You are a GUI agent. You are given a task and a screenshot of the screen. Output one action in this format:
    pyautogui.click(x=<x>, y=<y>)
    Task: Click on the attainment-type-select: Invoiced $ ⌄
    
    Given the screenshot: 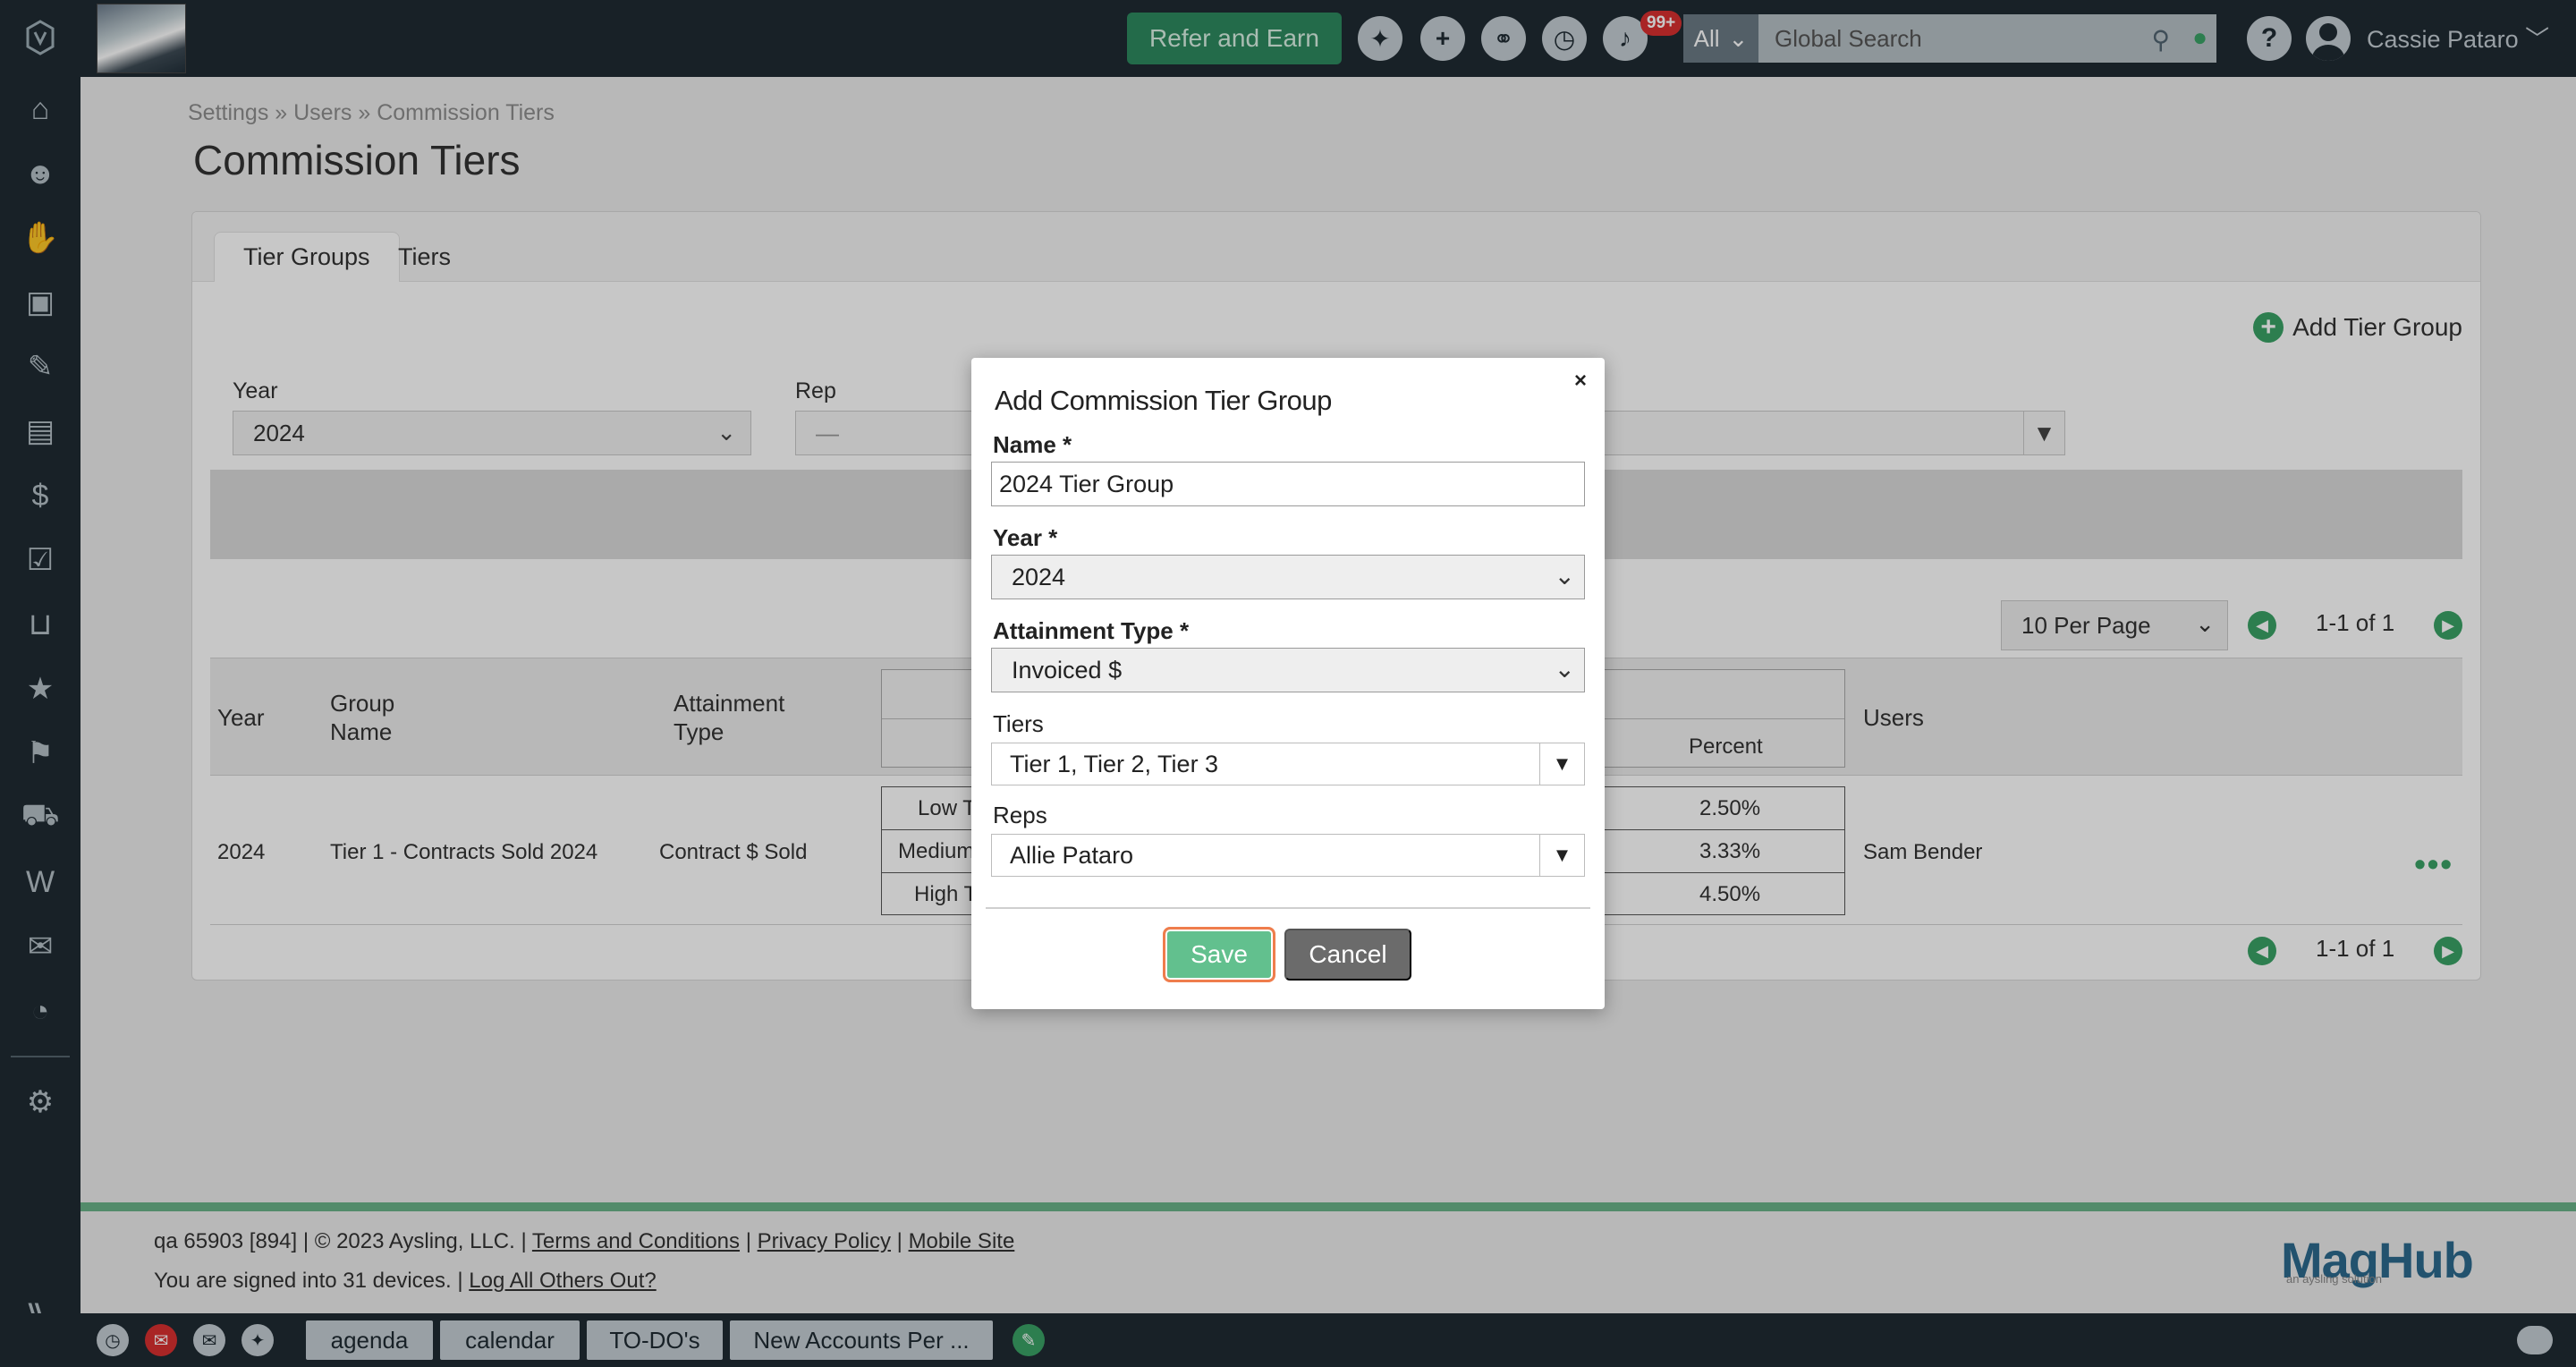 What is the action you would take?
    pyautogui.click(x=1288, y=670)
    